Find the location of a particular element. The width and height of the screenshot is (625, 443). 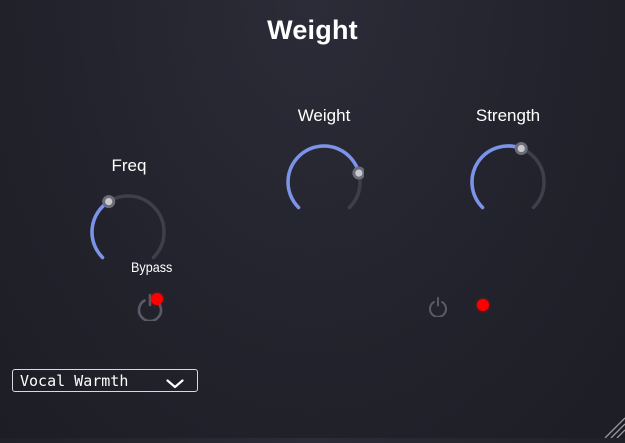

chevron-down-icon is located at coordinates (175, 385).